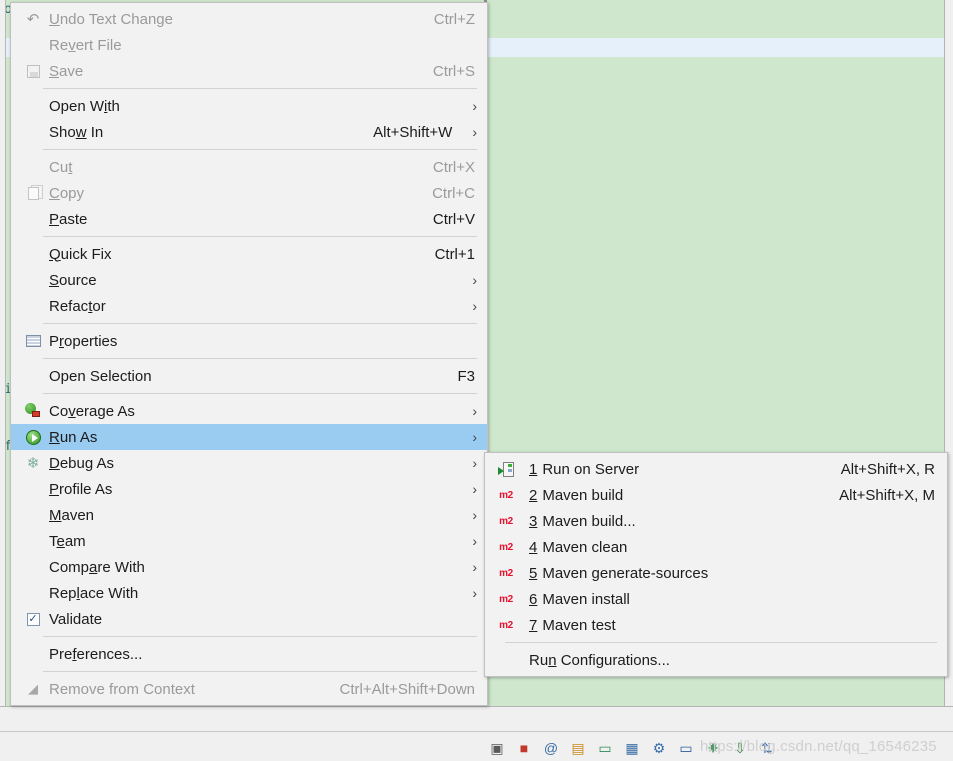 This screenshot has height=761, width=953. Describe the element at coordinates (249, 106) in the screenshot. I see `menu-item-open-with: Open With ›` at that location.